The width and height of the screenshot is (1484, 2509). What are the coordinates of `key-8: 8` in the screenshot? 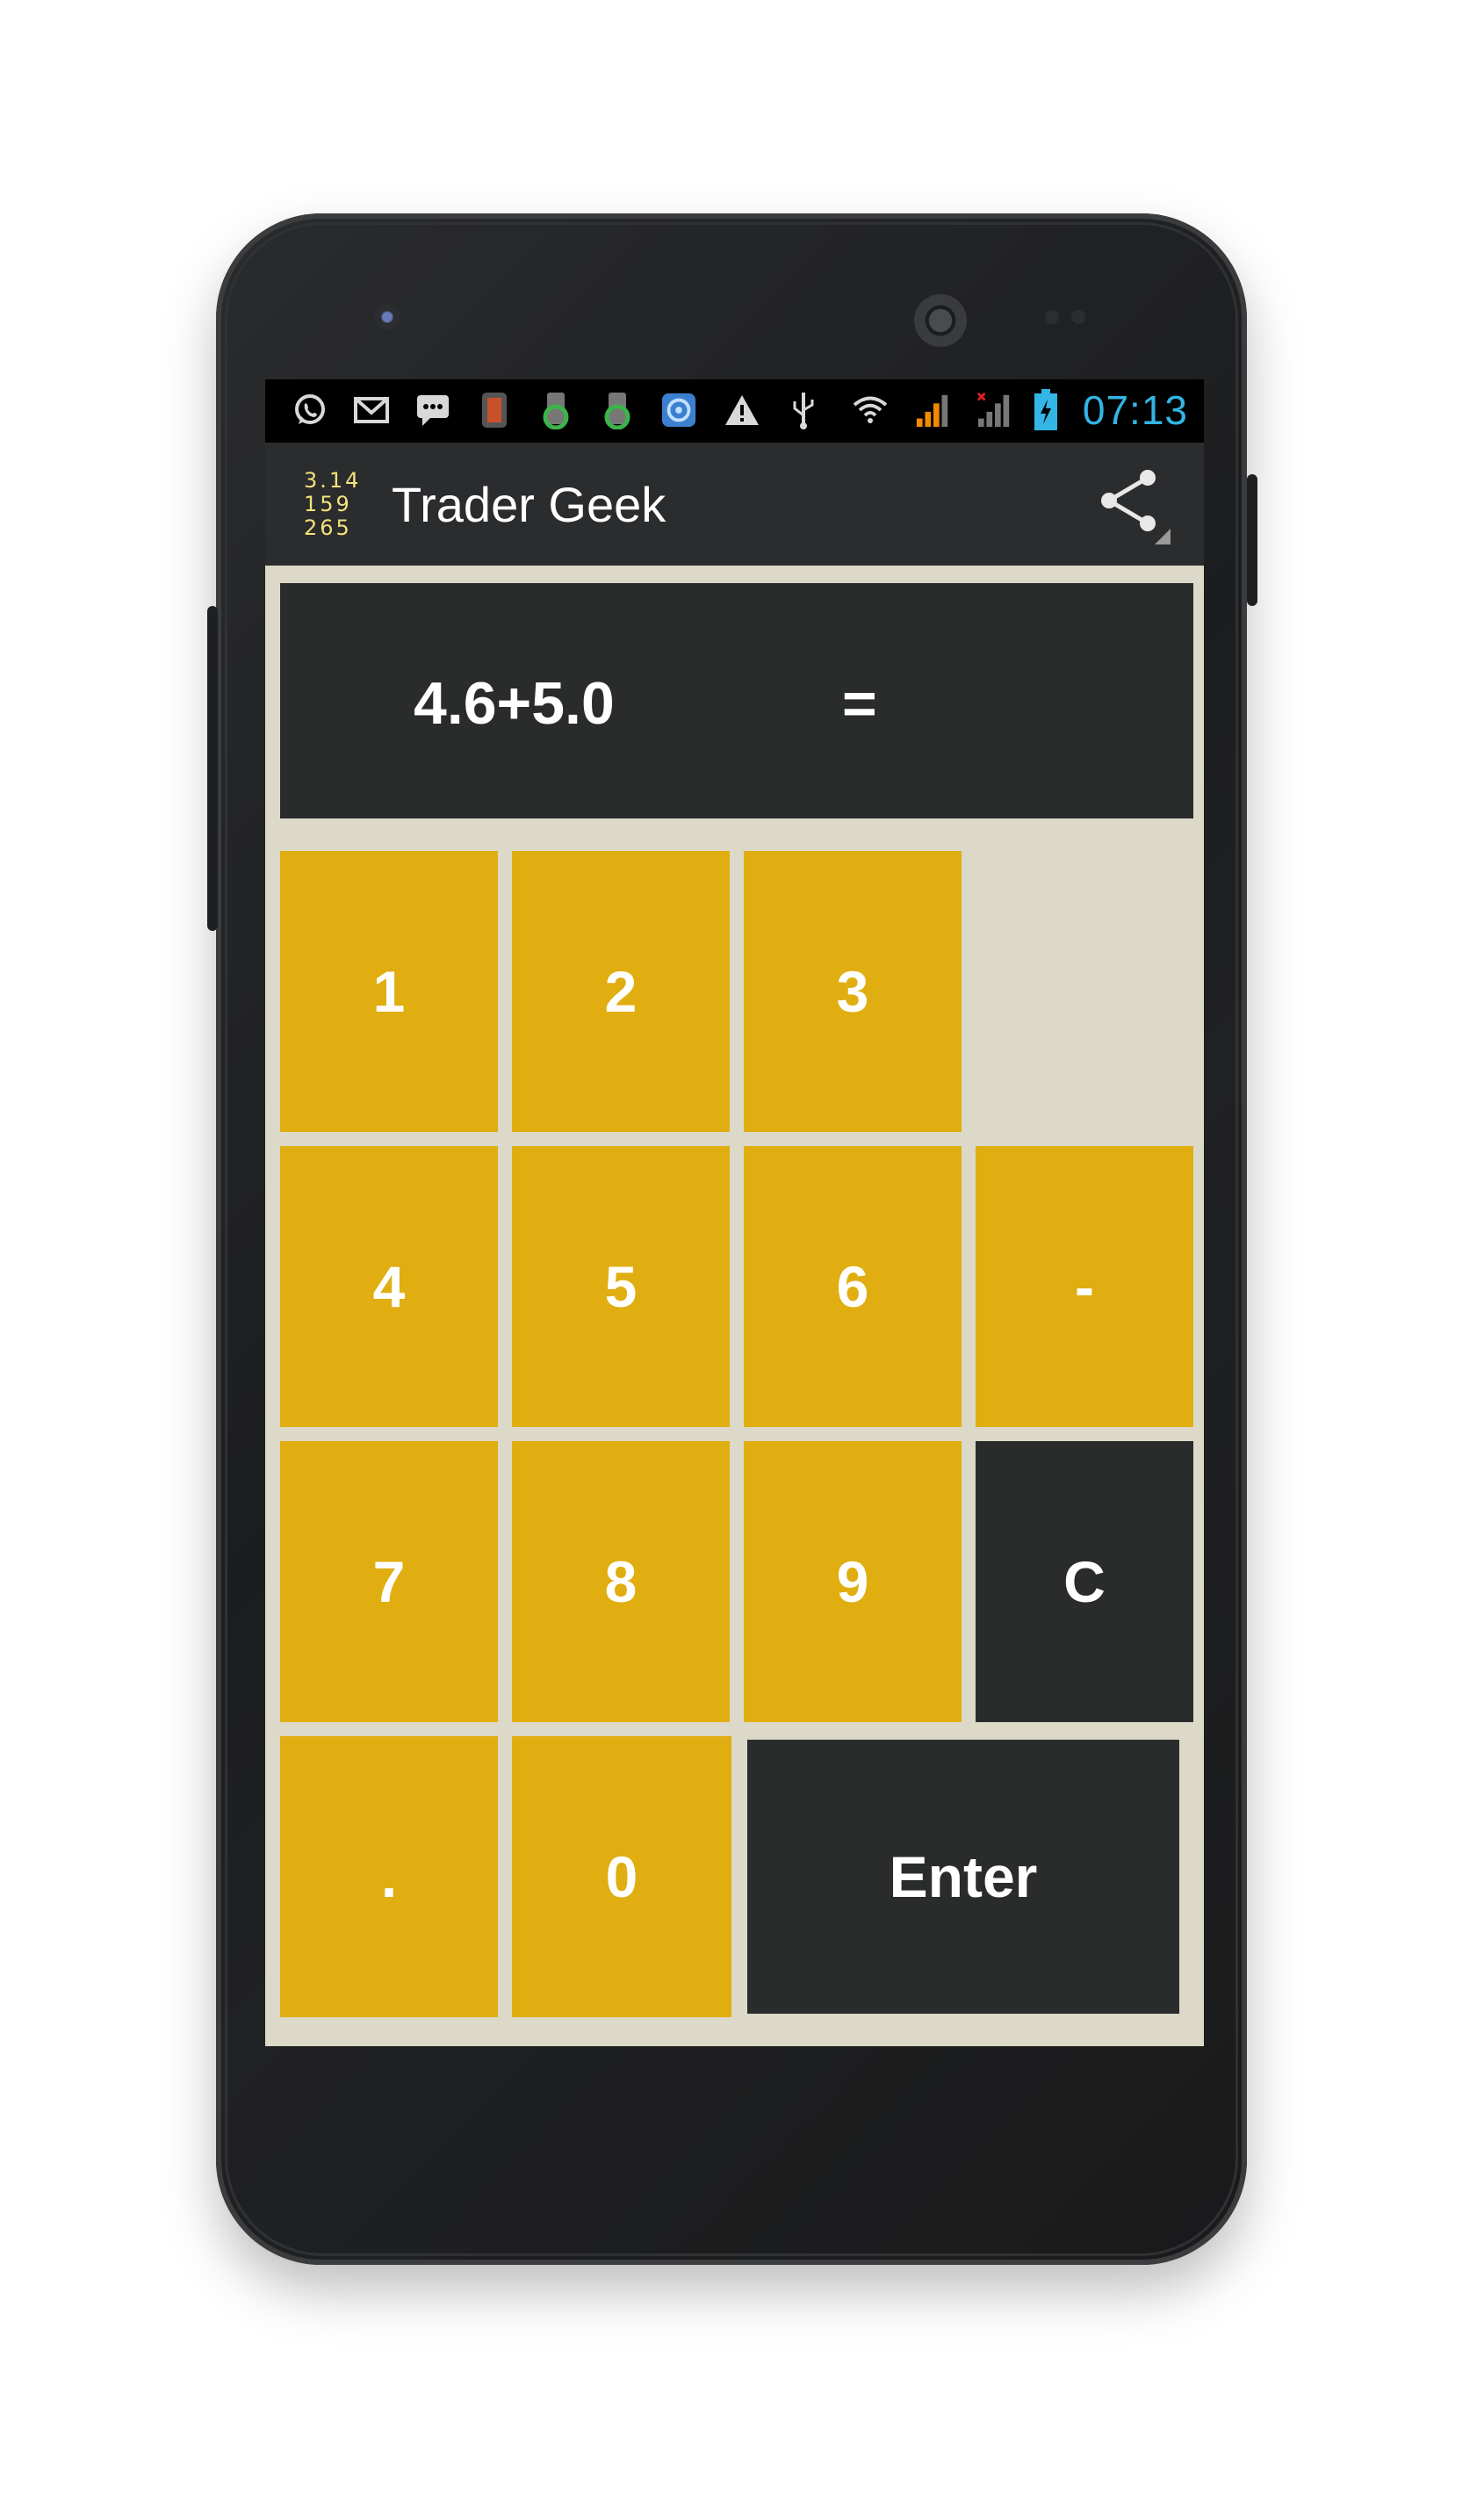 It's located at (621, 1581).